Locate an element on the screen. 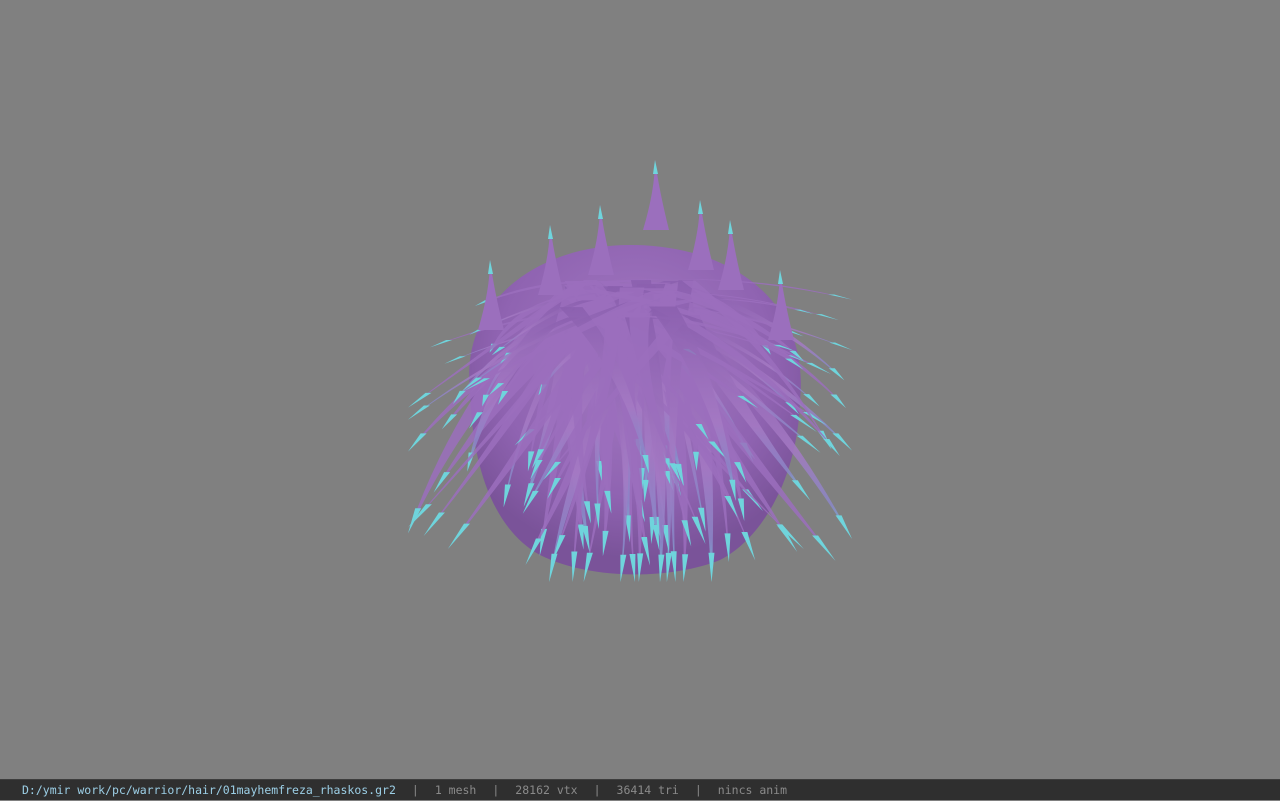 This screenshot has width=1280, height=801. mesh-count: 1 mesh is located at coordinates (455, 789).